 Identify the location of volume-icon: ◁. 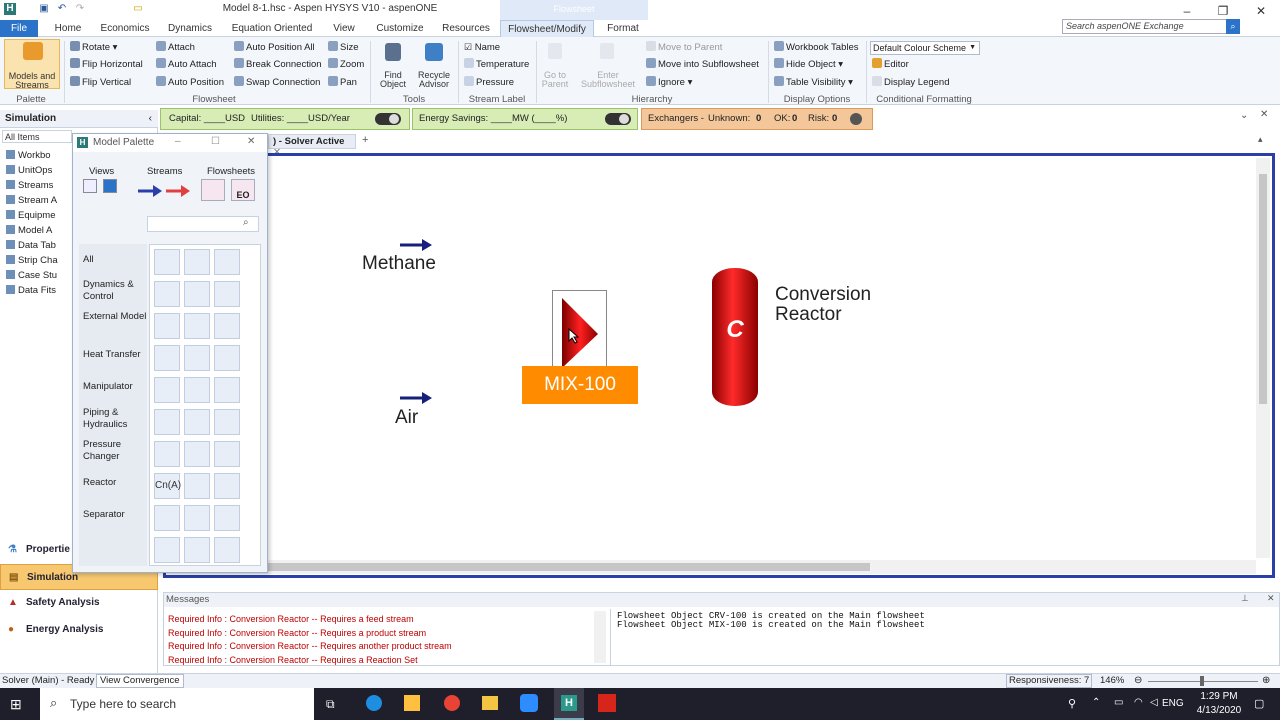
(1154, 702).